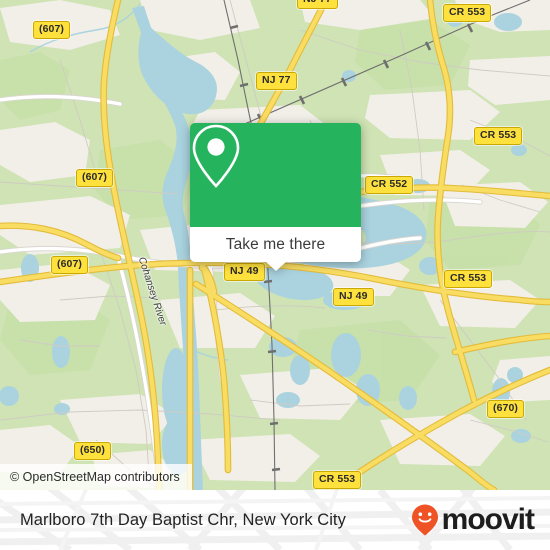 The width and height of the screenshot is (550, 550). What do you see at coordinates (95, 178) in the screenshot?
I see `route-shield-607-lower: (607)` at bounding box center [95, 178].